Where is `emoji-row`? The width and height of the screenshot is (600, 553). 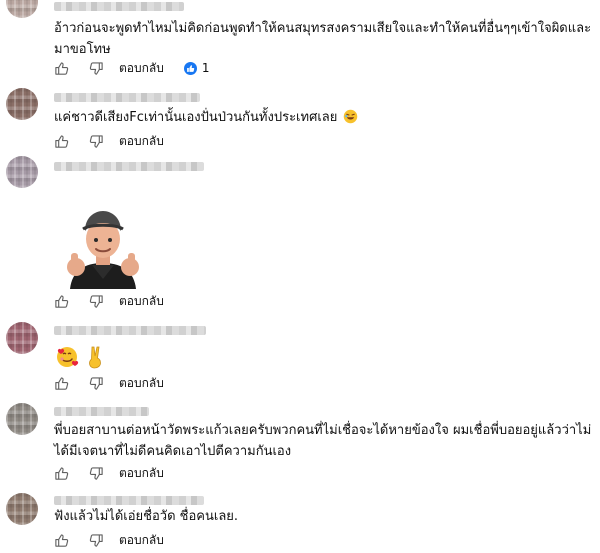
emoji-row is located at coordinates (81, 359).